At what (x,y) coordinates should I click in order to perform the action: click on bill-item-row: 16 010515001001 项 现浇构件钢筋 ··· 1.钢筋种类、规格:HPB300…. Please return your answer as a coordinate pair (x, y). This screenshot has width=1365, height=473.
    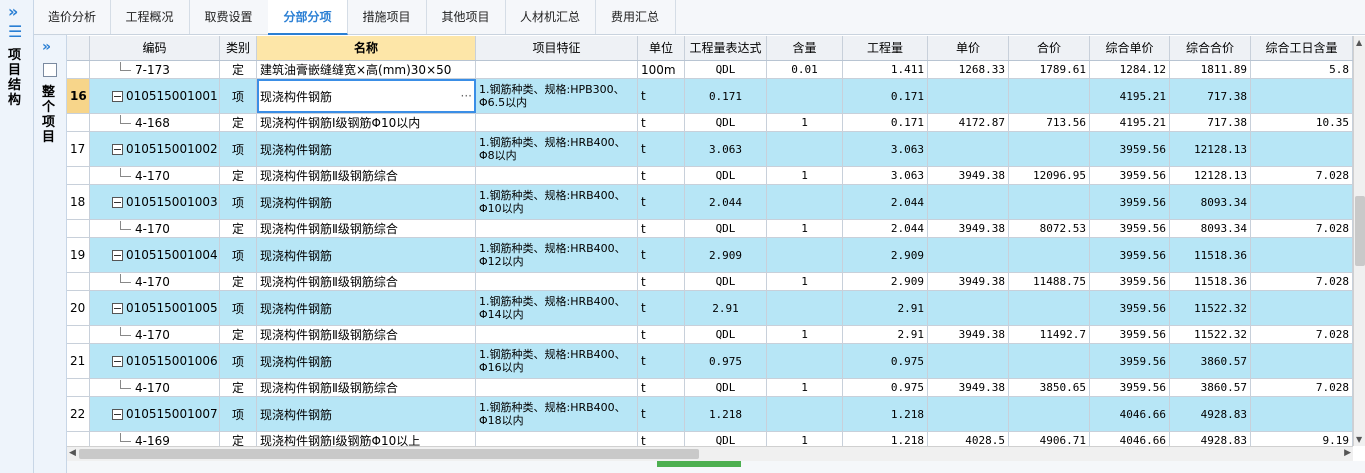
    Looking at the image, I should click on (716, 96).